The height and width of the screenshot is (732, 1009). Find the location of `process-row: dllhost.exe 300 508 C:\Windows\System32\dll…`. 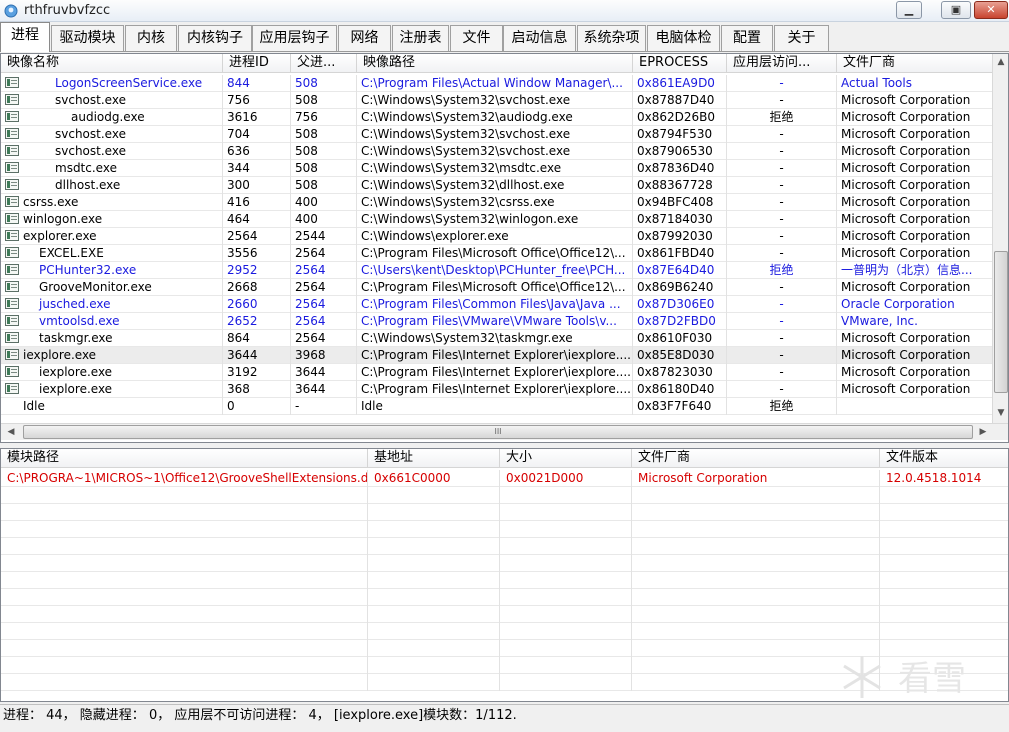

process-row: dllhost.exe 300 508 C:\Windows\System32\dll… is located at coordinates (497, 185).